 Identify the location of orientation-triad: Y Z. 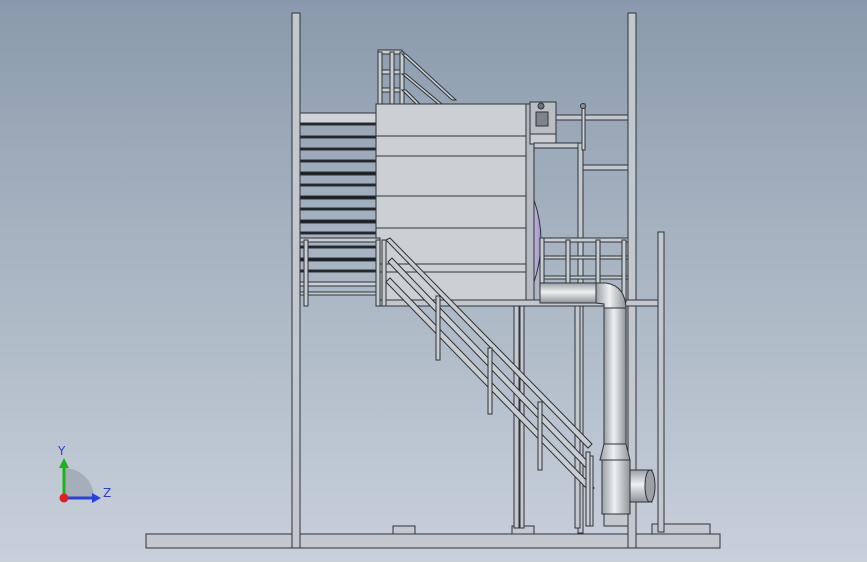
(84, 473).